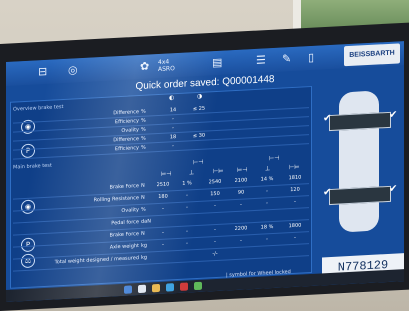 The image size is (409, 311). Describe the element at coordinates (268, 169) in the screenshot. I see `diff-icon-2: ⊥` at that location.